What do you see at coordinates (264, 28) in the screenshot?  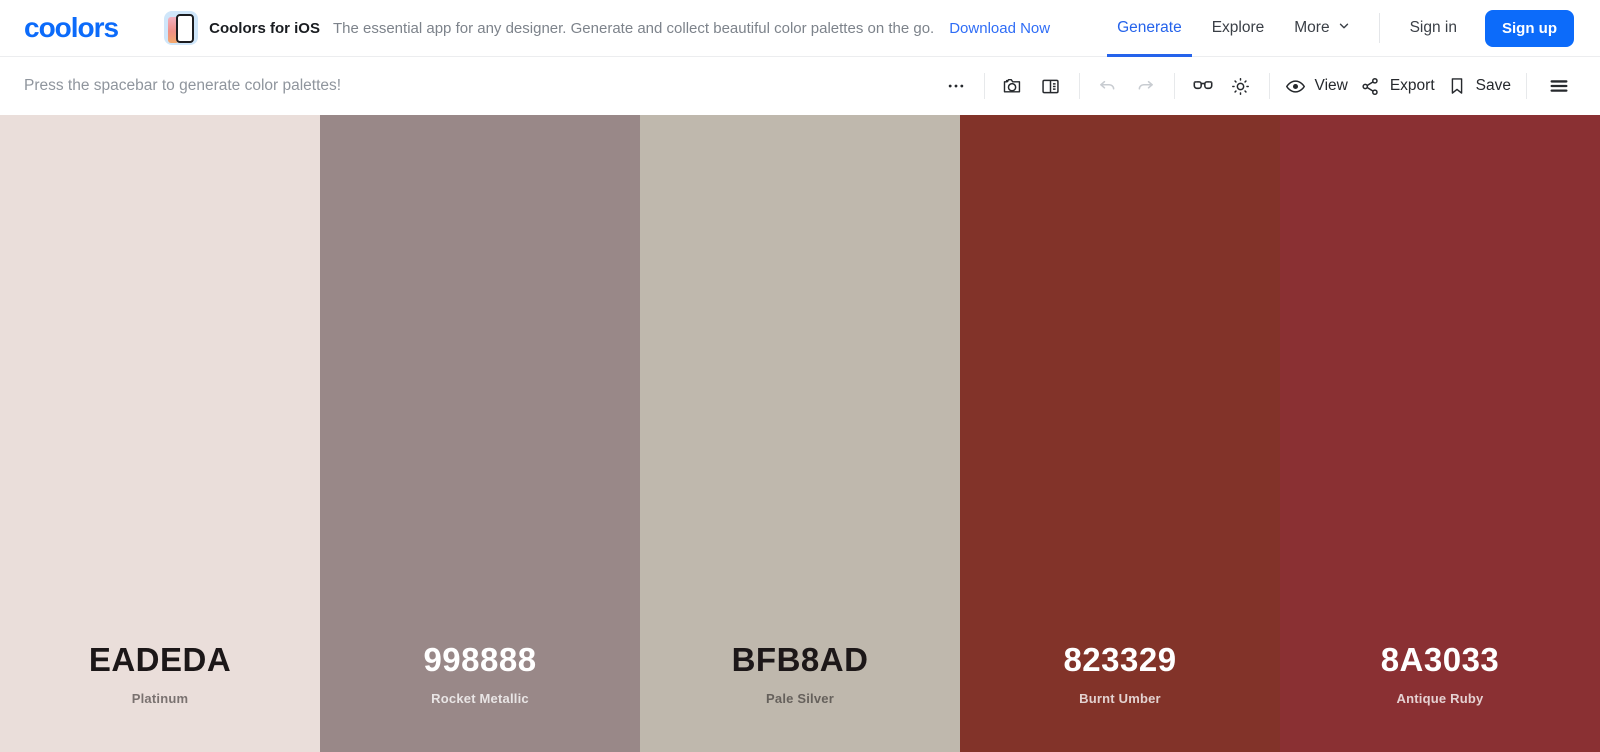 I see `banner-app-name: Coolors for iOS` at bounding box center [264, 28].